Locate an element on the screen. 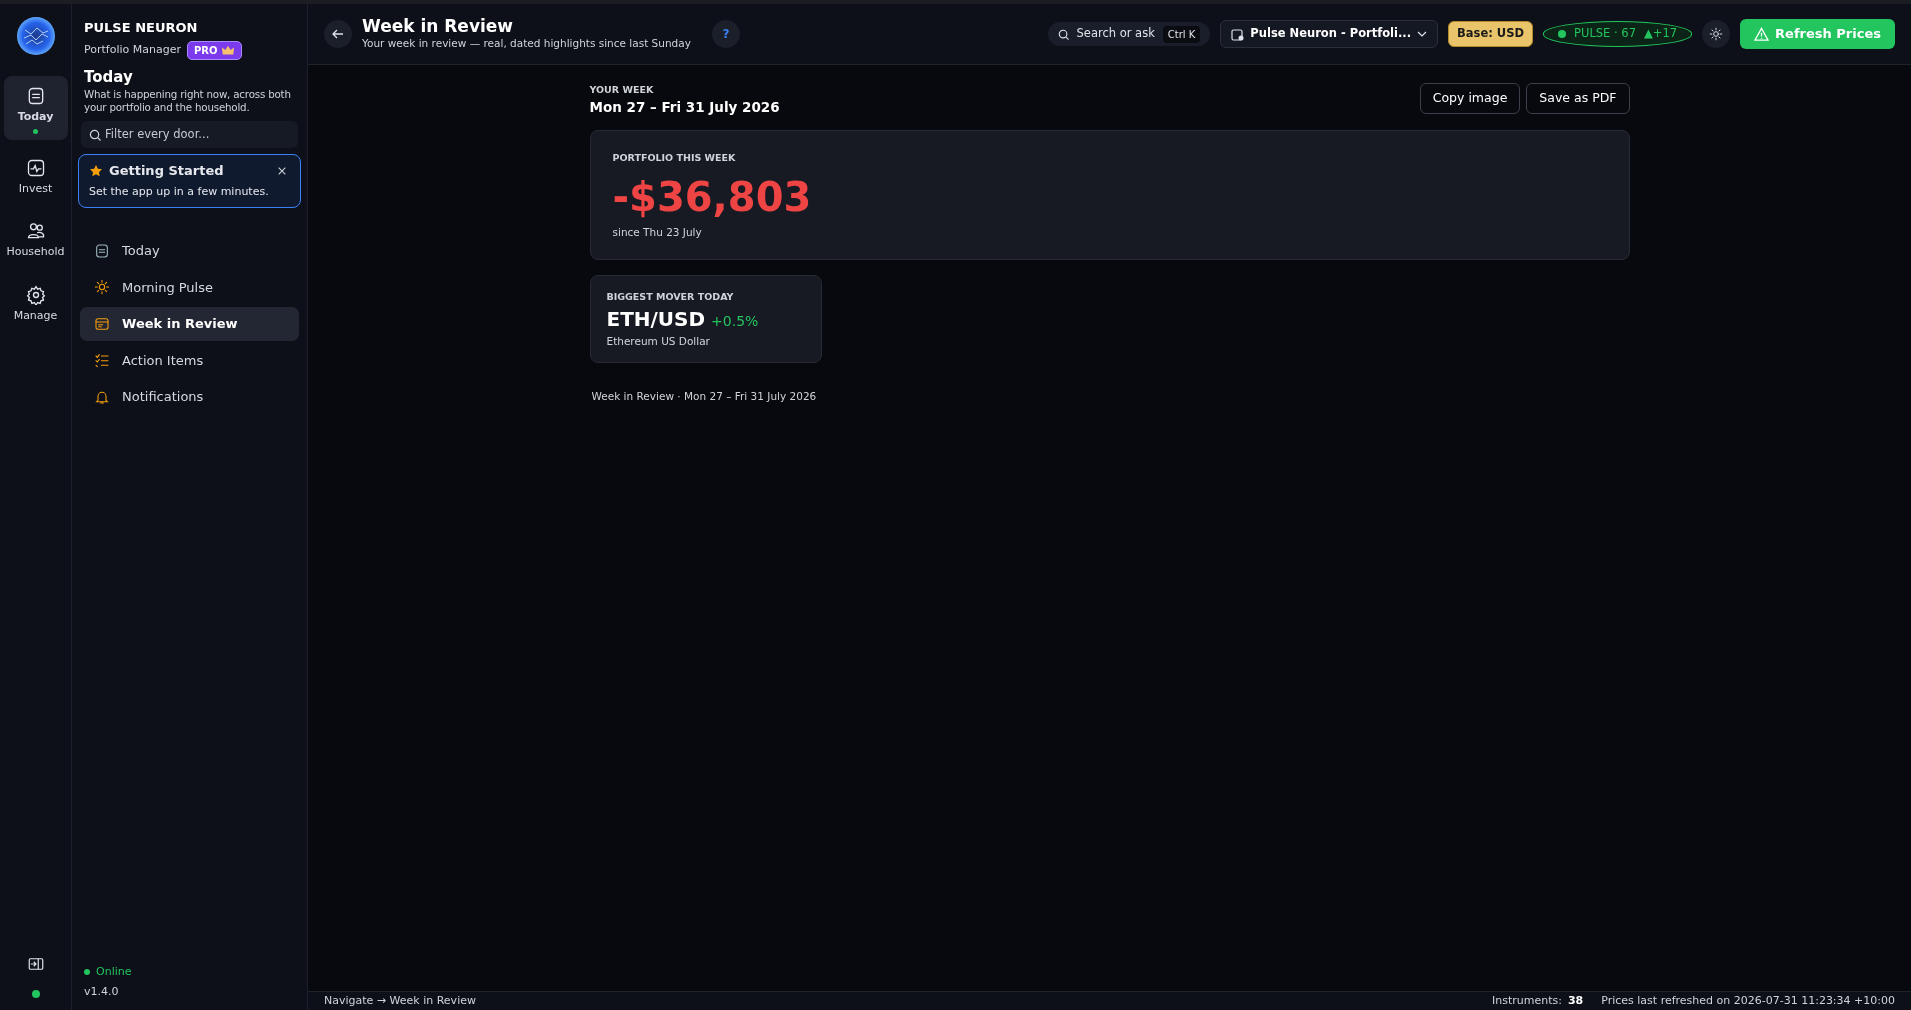 Image resolution: width=1911 pixels, height=1010 pixels. nav-item: Notifications is located at coordinates (189, 397).